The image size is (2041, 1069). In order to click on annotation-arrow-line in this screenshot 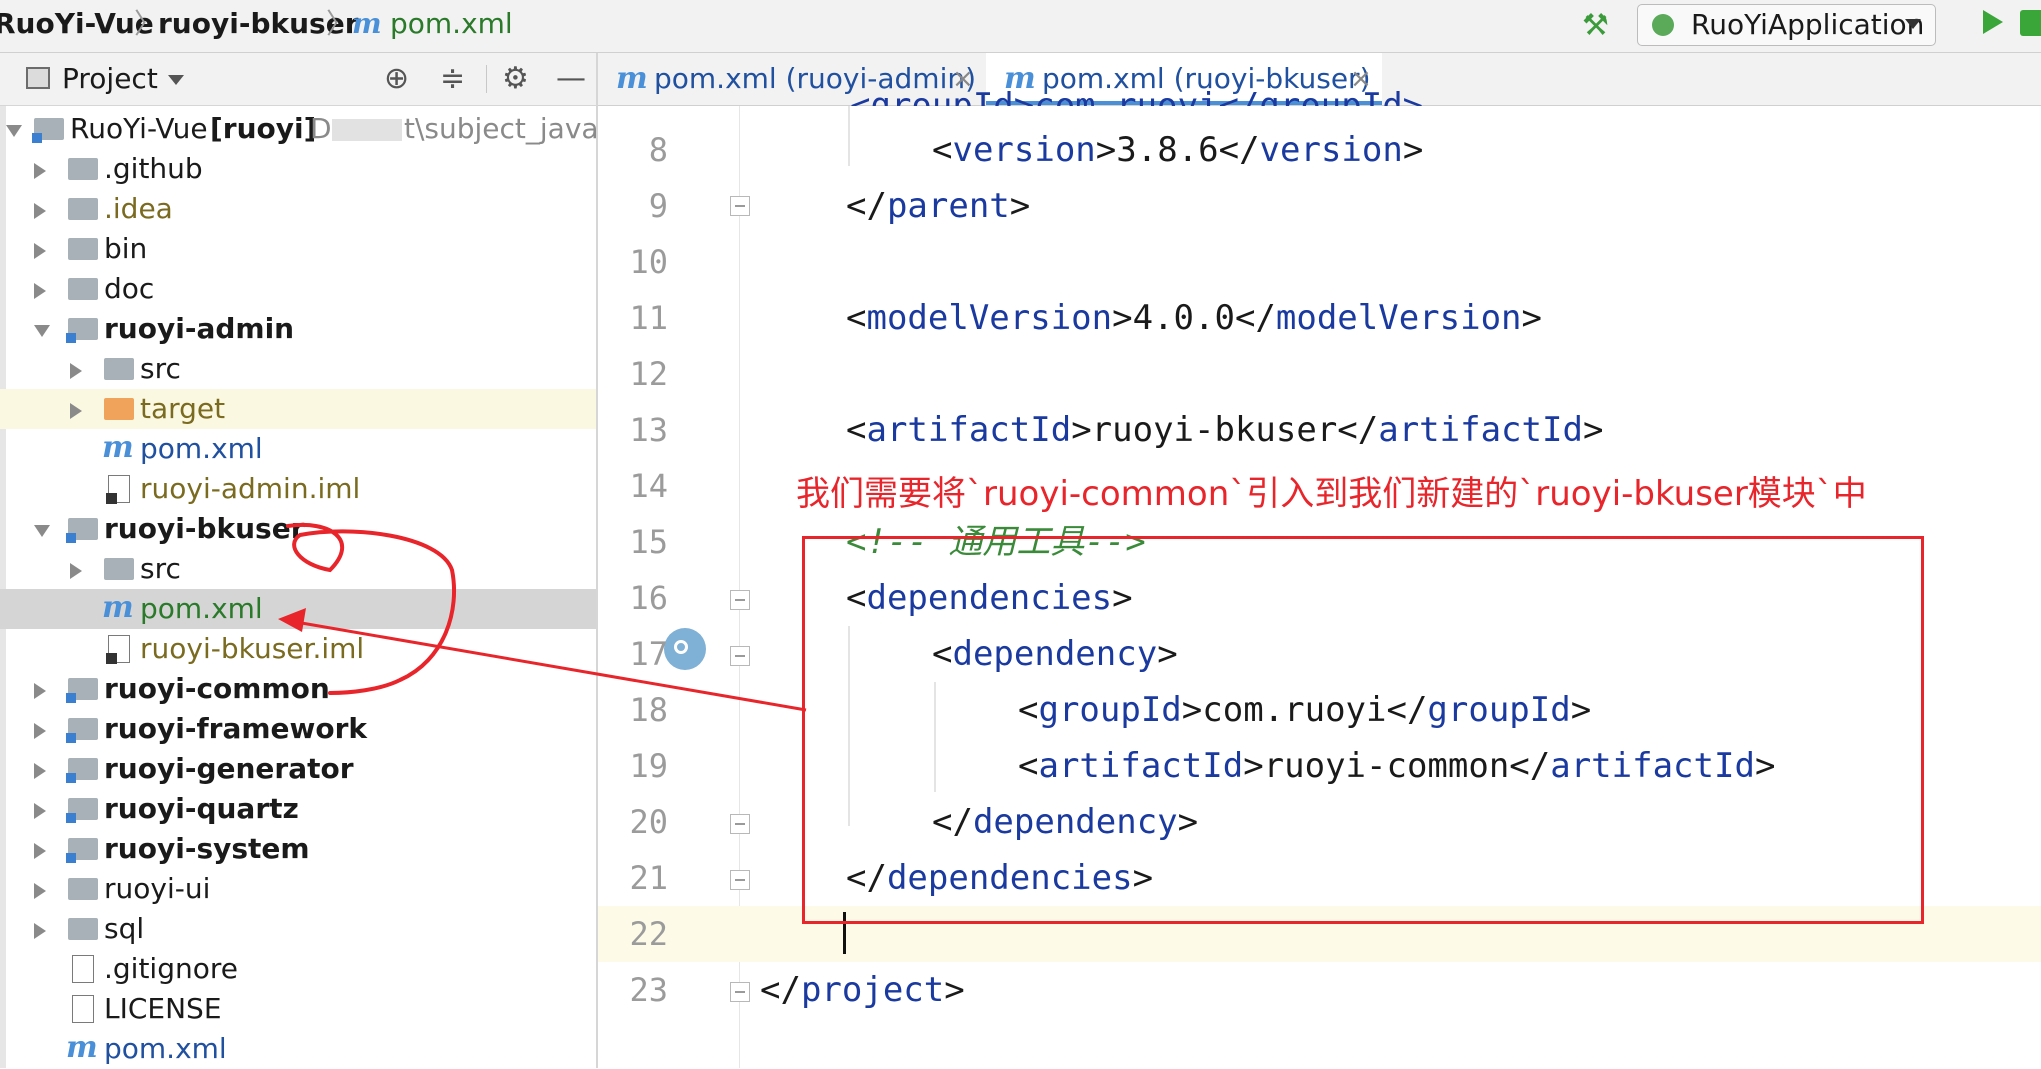, I will do `click(548, 665)`.